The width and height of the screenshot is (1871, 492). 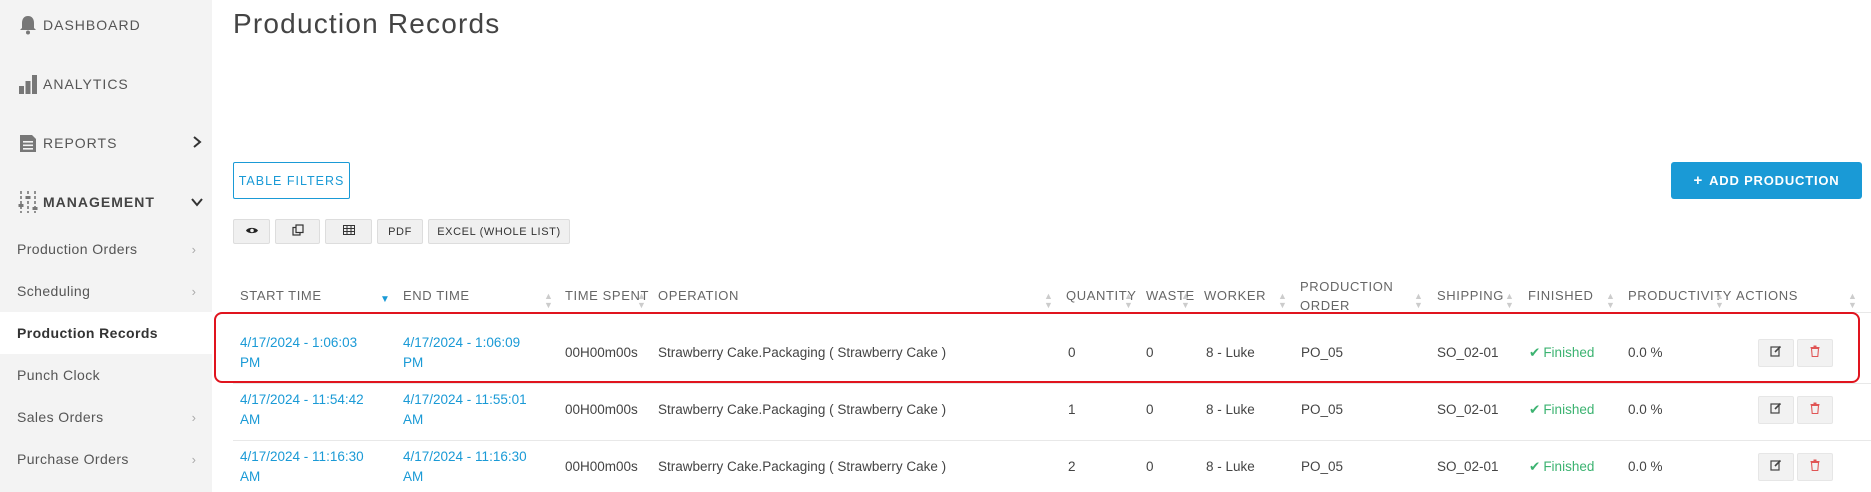 What do you see at coordinates (315, 467) in the screenshot?
I see `start-time-cell: 4/17/2024 - 11:16:30 AM` at bounding box center [315, 467].